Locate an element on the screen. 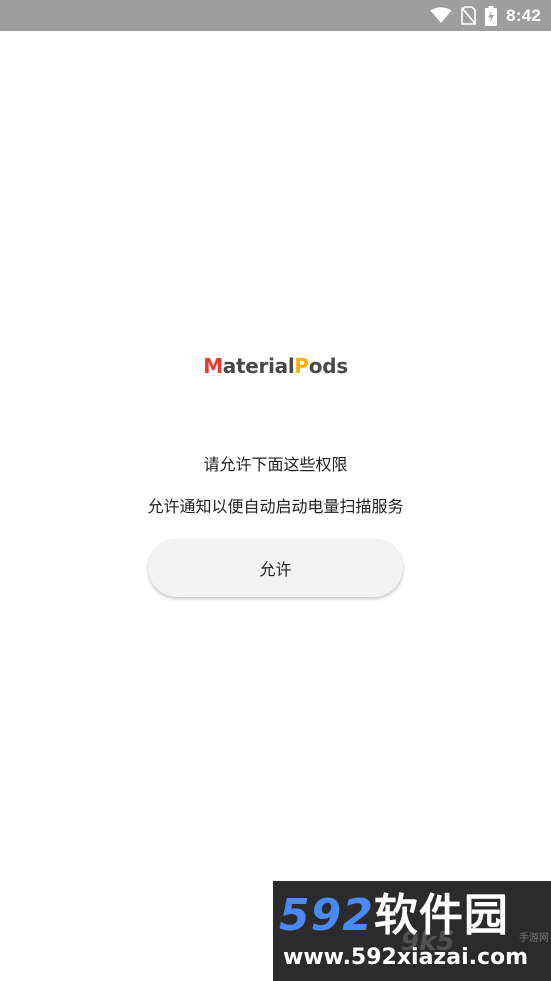 This screenshot has height=981, width=551. watermark-number: 592 is located at coordinates (326, 915).